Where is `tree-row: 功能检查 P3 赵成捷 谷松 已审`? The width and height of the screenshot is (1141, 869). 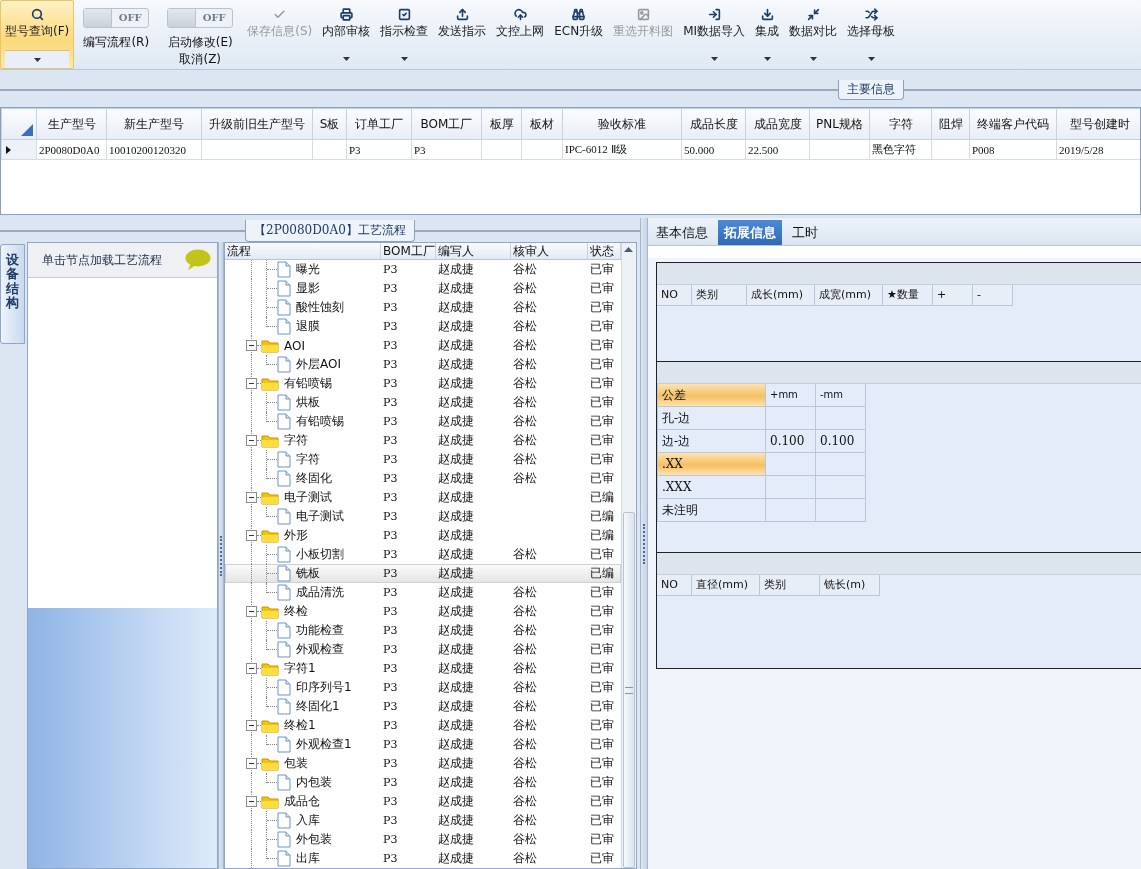 tree-row: 功能检查 P3 赵成捷 谷松 已审 is located at coordinates (423, 630).